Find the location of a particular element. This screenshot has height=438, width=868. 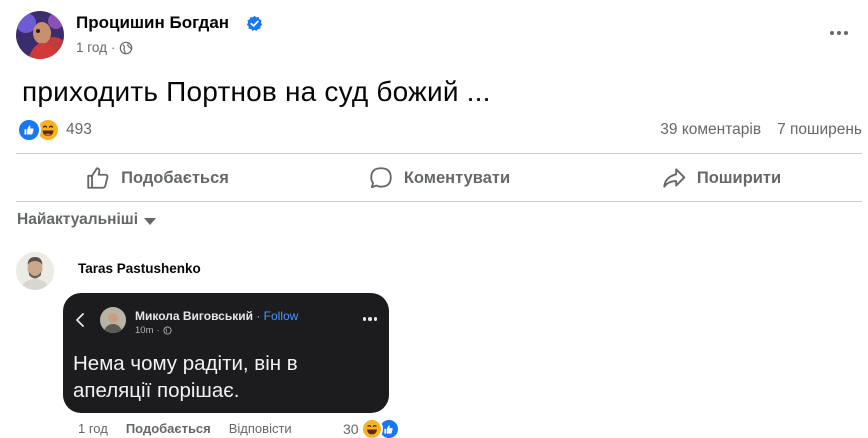

like-reaction-icon is located at coordinates (29, 130).